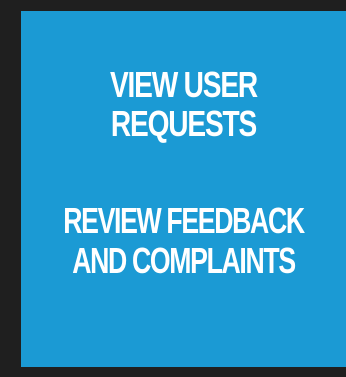 The width and height of the screenshot is (346, 377). Describe the element at coordinates (183, 123) in the screenshot. I see `view-user-requests-line-2: REQUESTS` at that location.